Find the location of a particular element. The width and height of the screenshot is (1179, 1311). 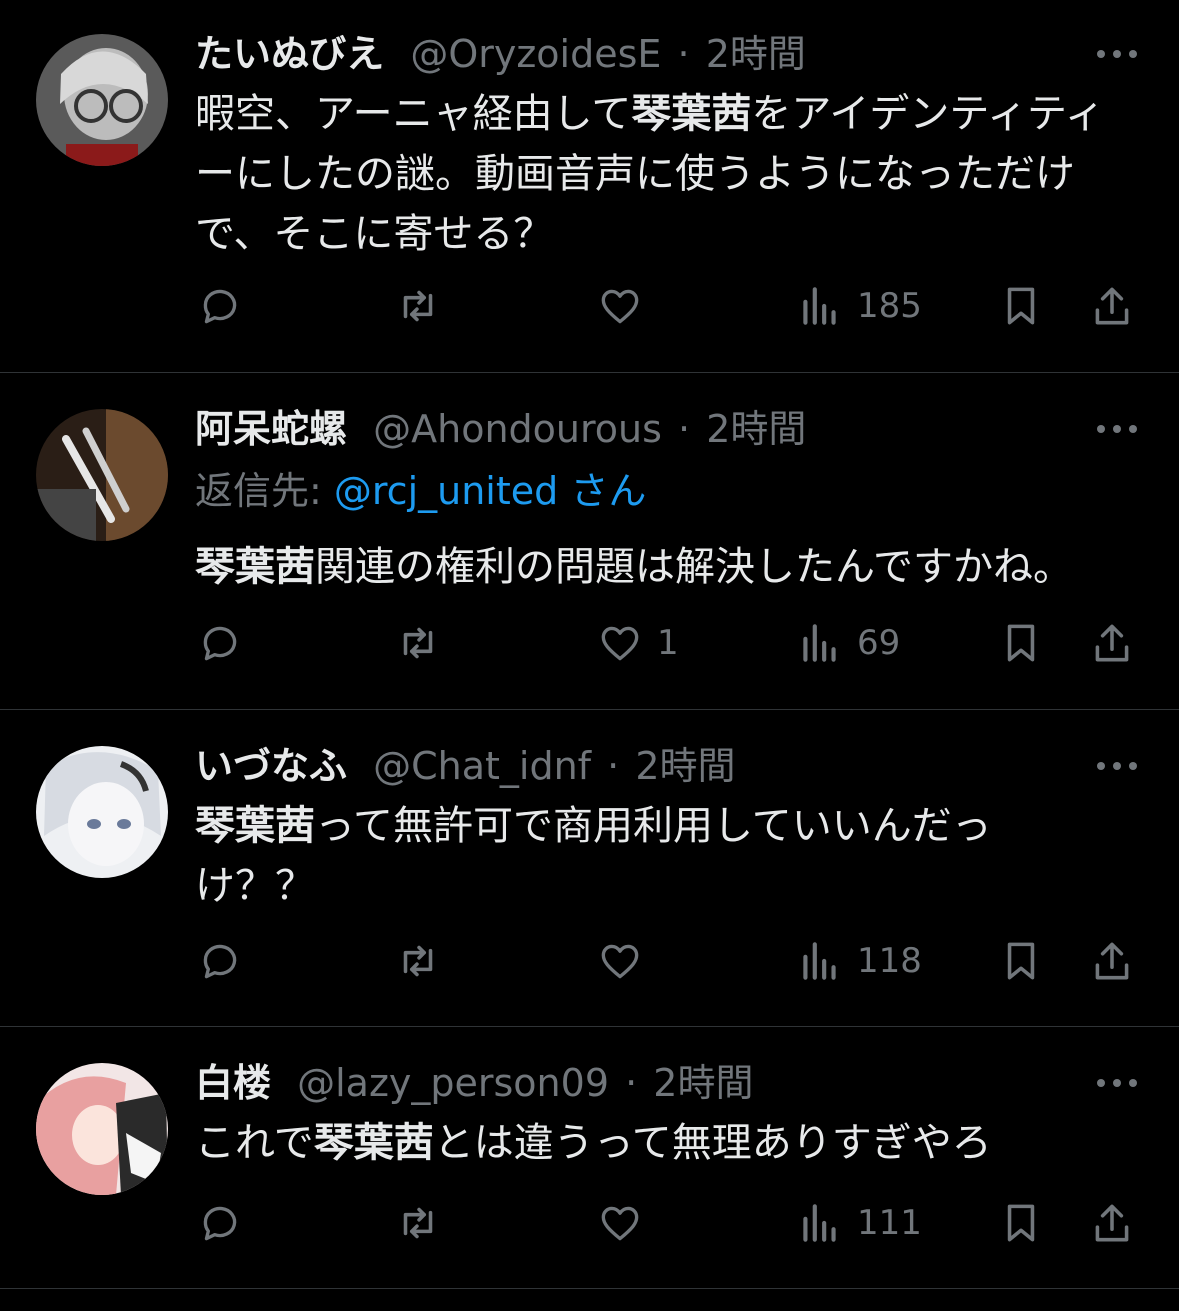

tweet-header: いづなふ @Chat_idnf · 2時間 is located at coordinates (652, 766).